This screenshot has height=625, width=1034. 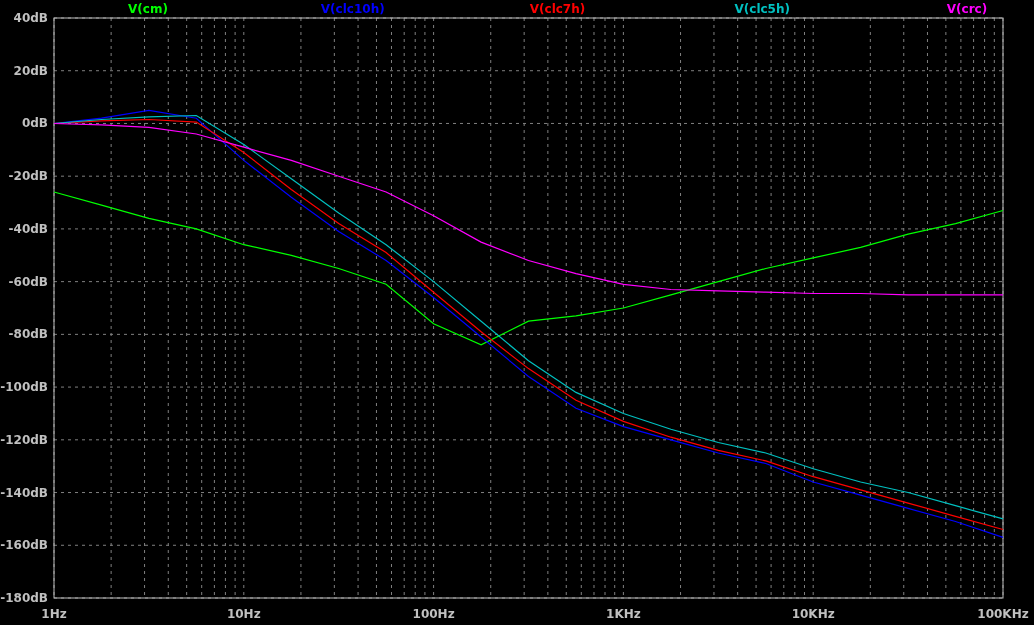 What do you see at coordinates (28, 281) in the screenshot?
I see `y-tick-label: -60dB` at bounding box center [28, 281].